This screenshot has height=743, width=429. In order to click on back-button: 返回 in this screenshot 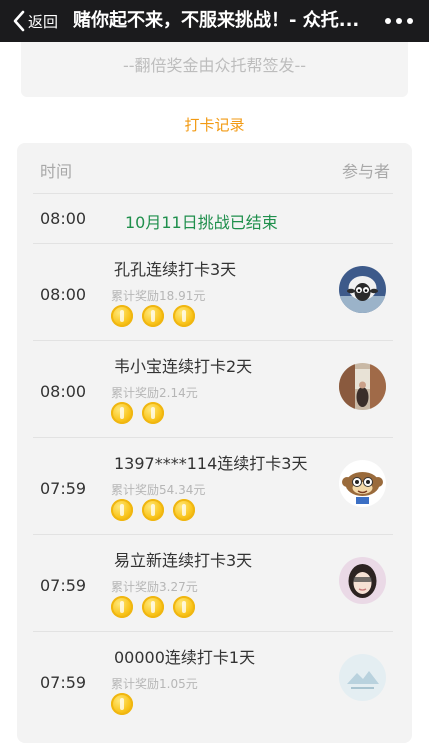, I will do `click(29, 21)`.